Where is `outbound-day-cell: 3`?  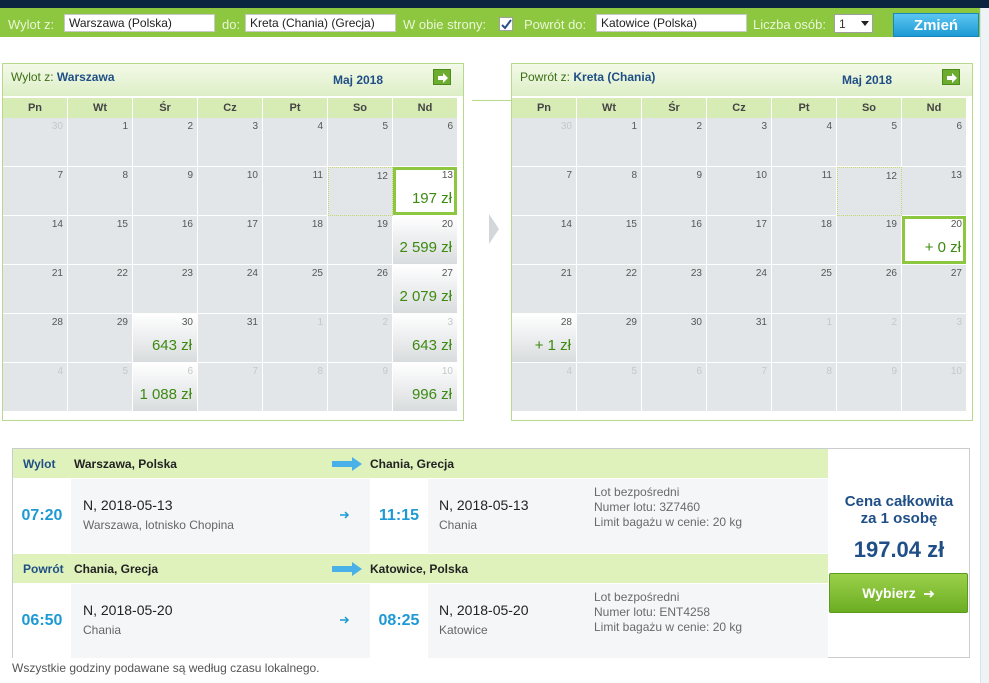
outbound-day-cell: 3 is located at coordinates (230, 142).